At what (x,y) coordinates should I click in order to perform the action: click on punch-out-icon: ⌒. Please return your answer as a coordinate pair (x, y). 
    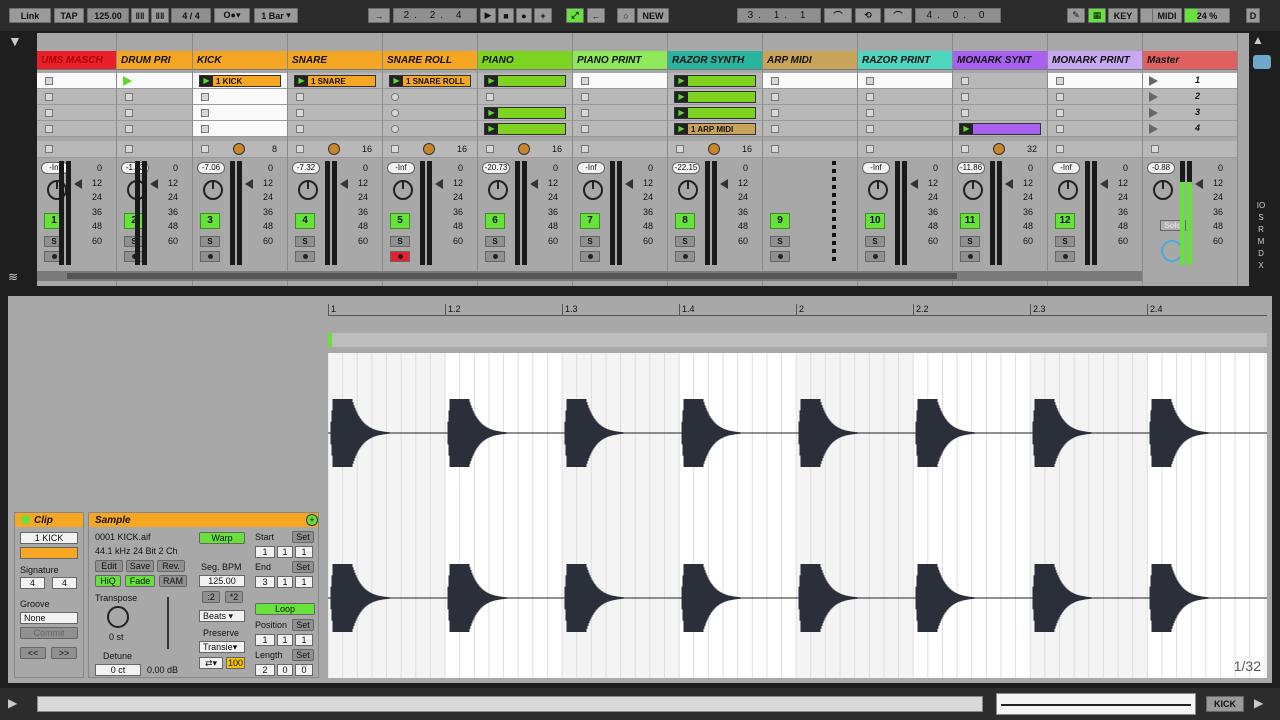
    Looking at the image, I should click on (898, 15).